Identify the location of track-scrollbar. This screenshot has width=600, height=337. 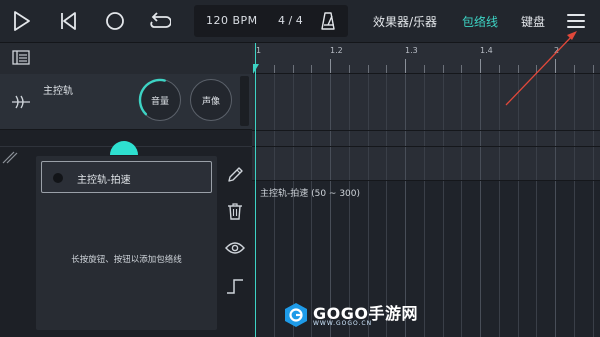
(244, 101).